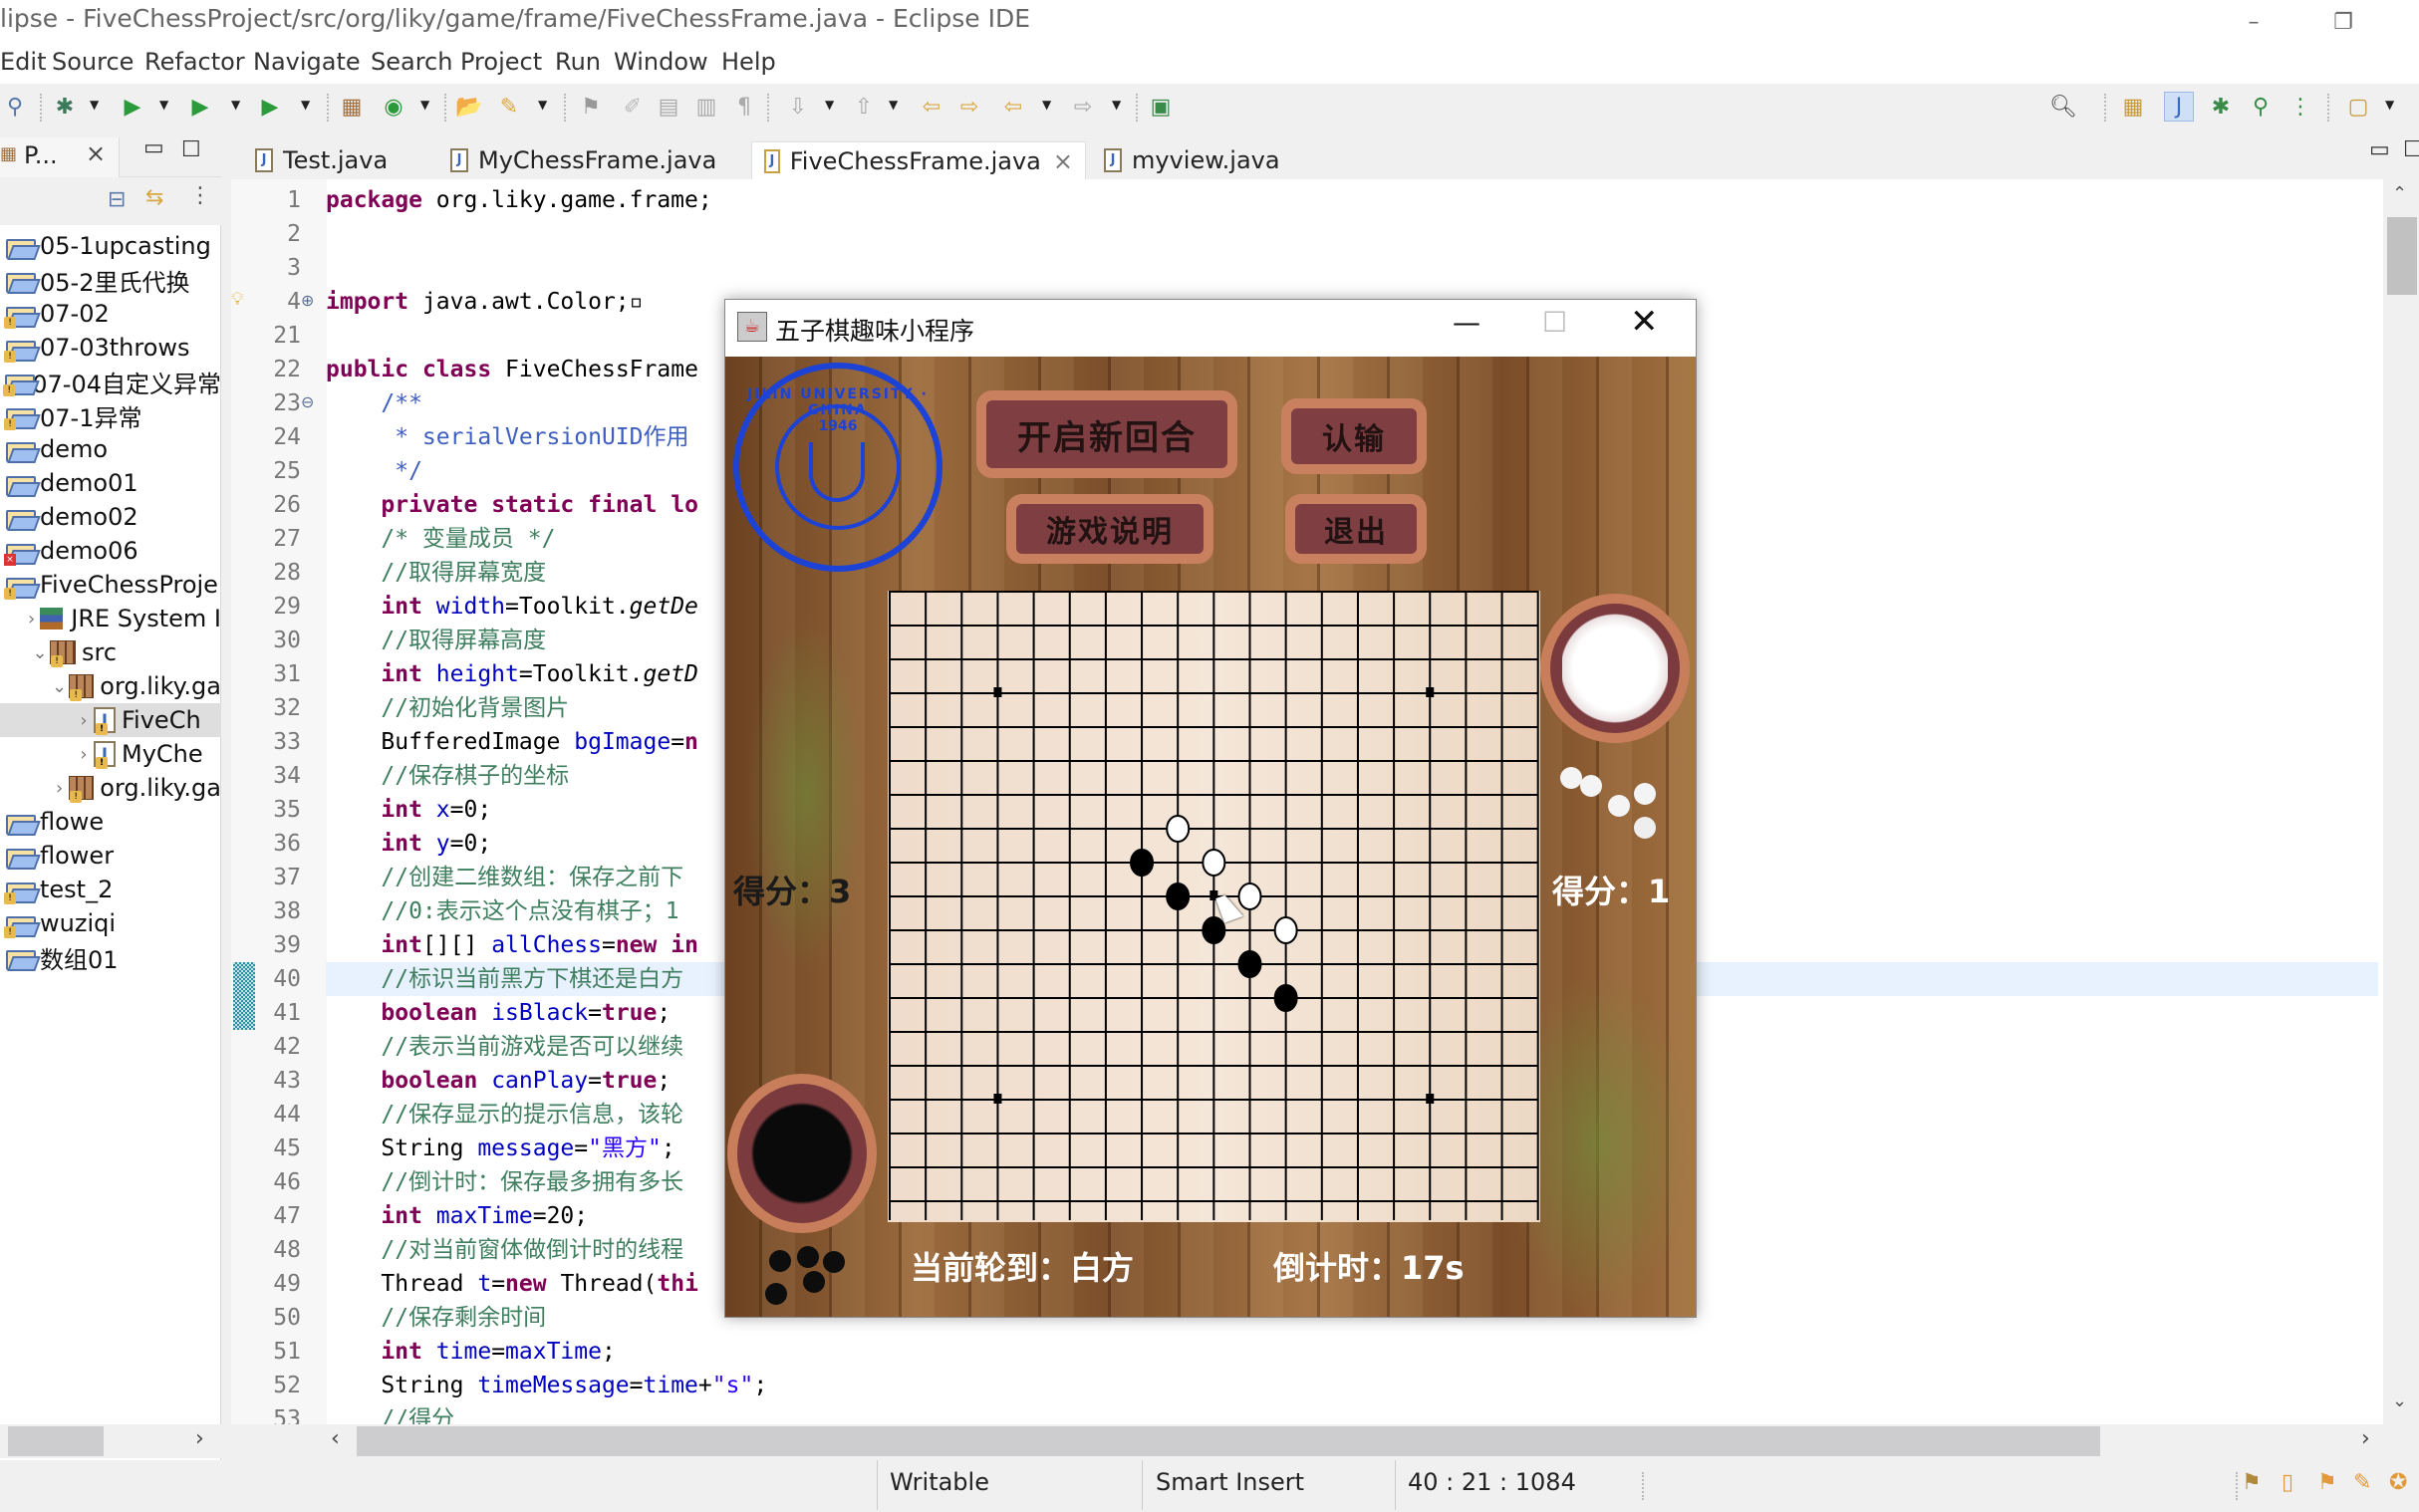  Describe the element at coordinates (1352, 268) in the screenshot. I see `code-line` at that location.